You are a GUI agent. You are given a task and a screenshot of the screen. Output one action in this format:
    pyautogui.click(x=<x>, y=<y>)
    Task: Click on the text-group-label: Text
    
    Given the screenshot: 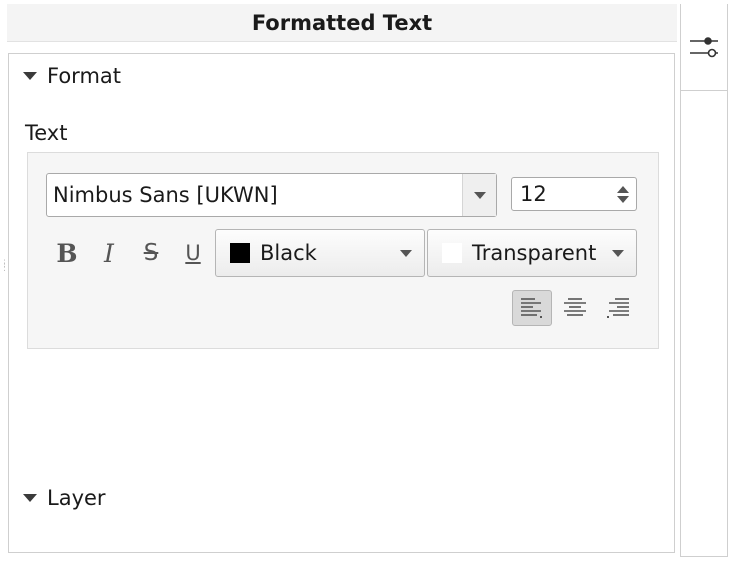 What is the action you would take?
    pyautogui.click(x=46, y=133)
    